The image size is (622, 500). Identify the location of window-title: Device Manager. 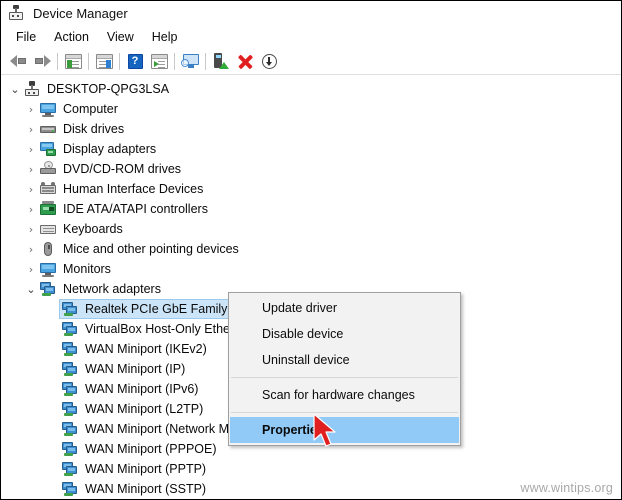
(80, 13).